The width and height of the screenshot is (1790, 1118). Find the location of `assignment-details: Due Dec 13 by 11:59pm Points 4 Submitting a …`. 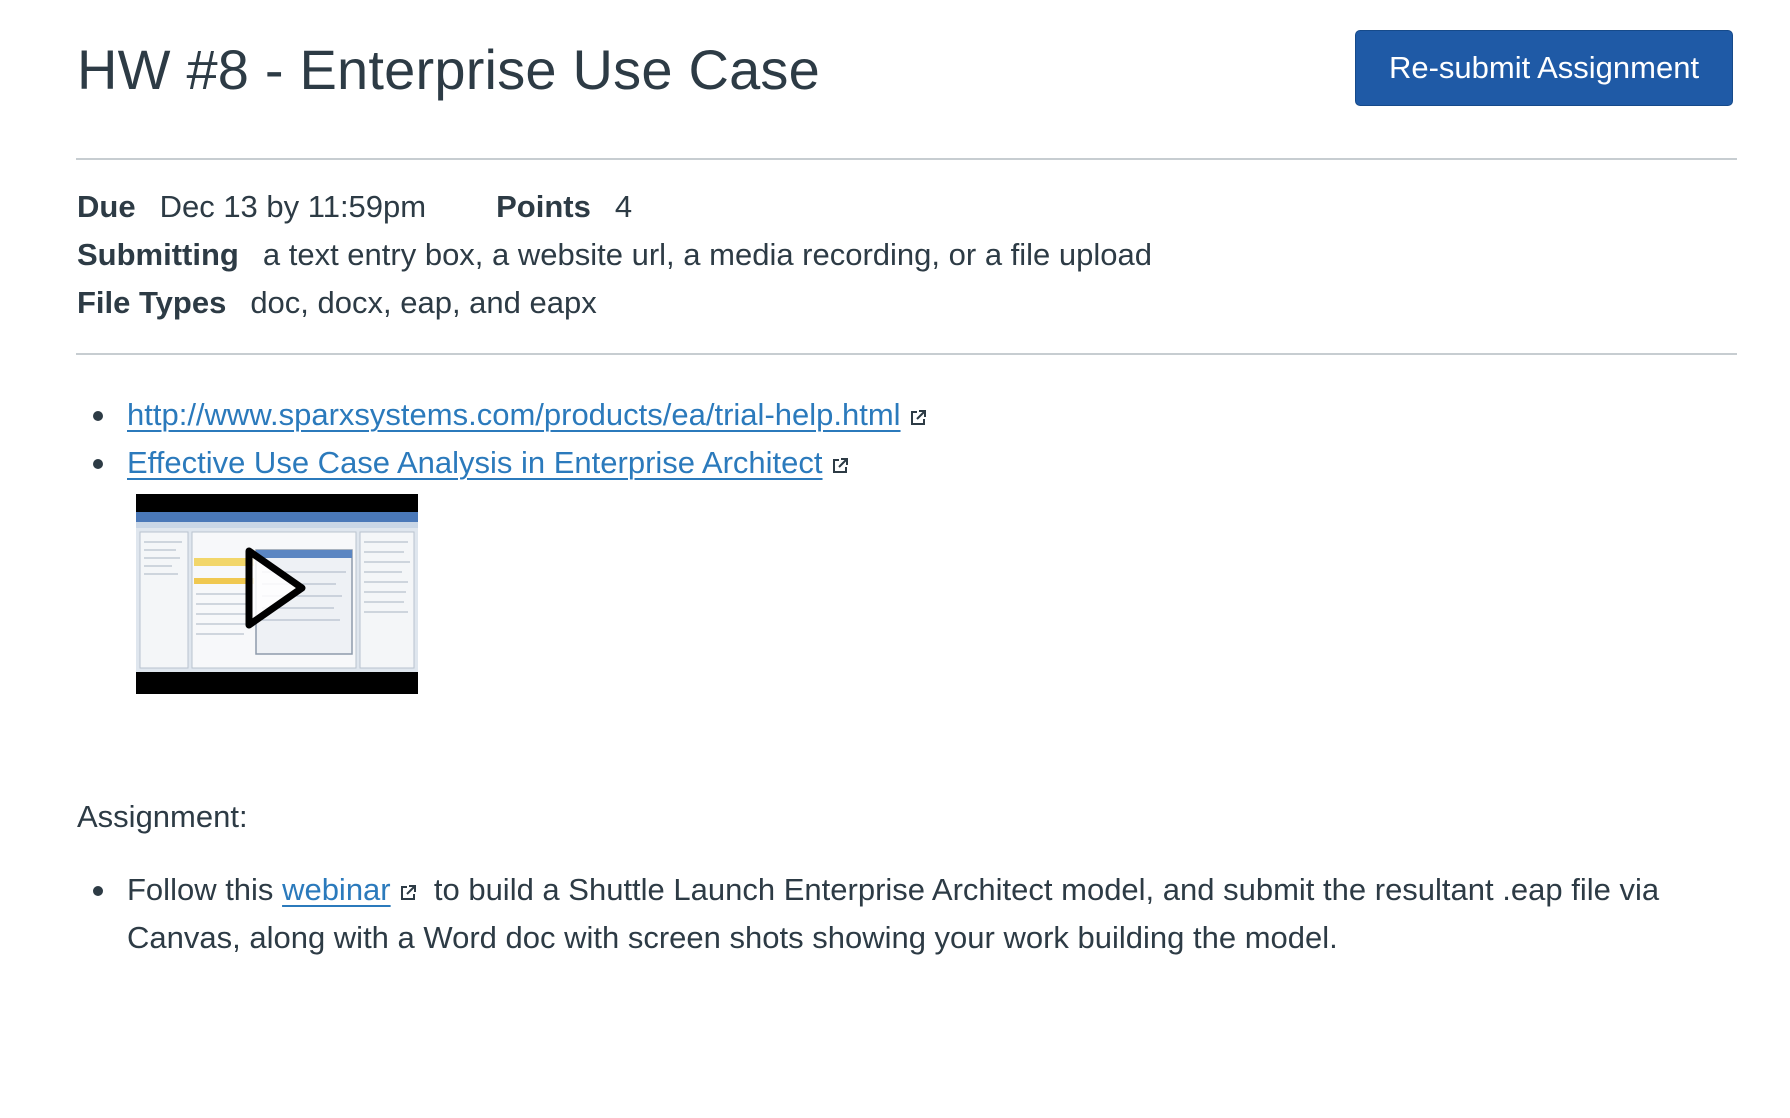

assignment-details: Due Dec 13 by 11:59pm Points 4 Submitting a … is located at coordinates (614, 255).